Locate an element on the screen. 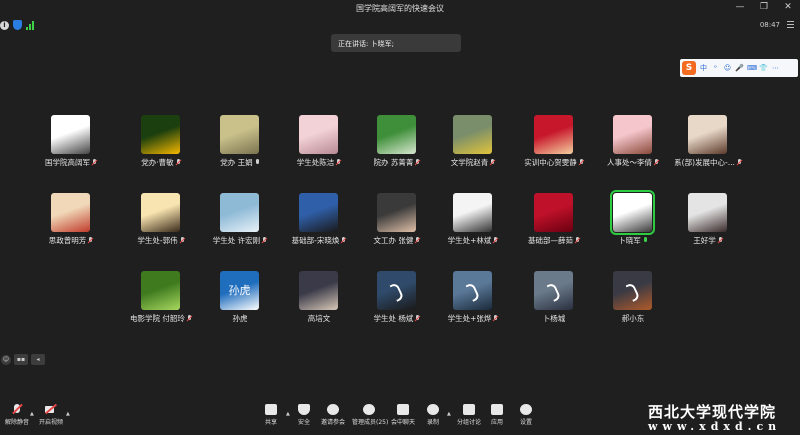 The height and width of the screenshot is (435, 800). participant-name: 思政曾明芳 is located at coordinates (71, 240).